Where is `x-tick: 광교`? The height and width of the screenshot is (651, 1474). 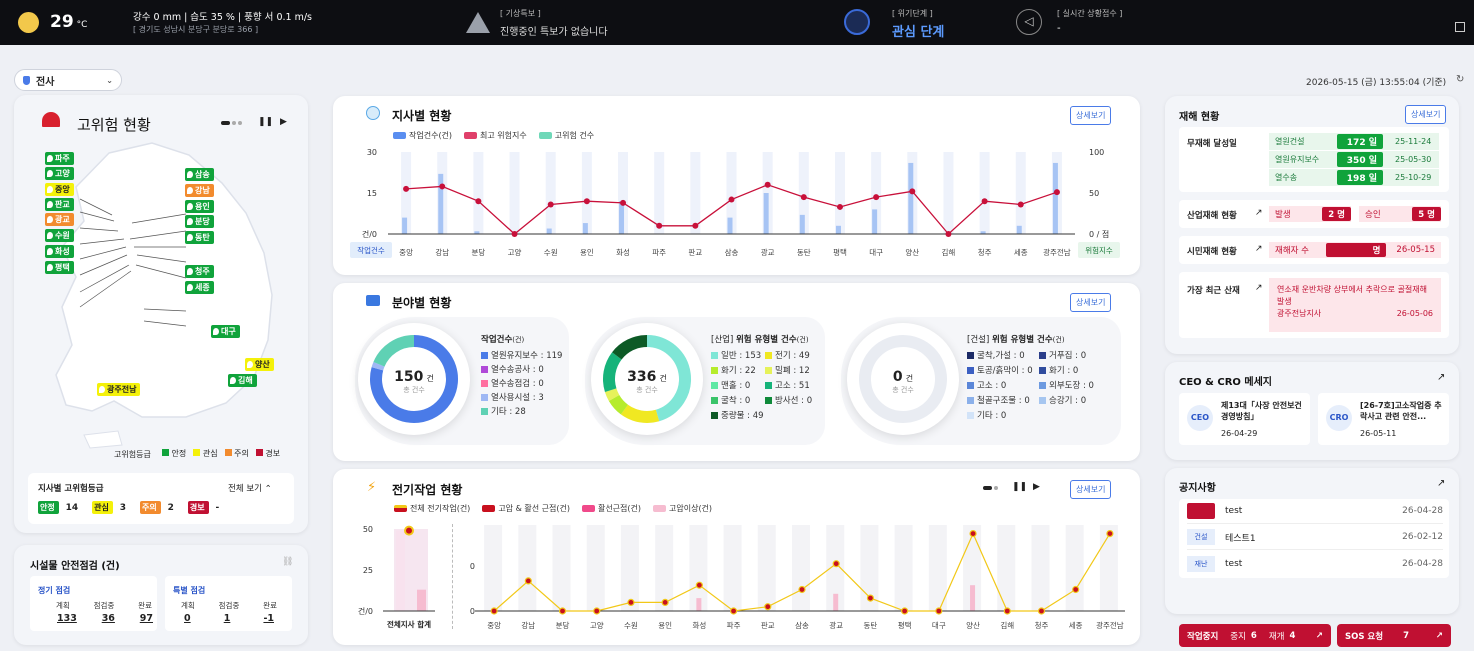 x-tick: 광교 is located at coordinates (836, 625).